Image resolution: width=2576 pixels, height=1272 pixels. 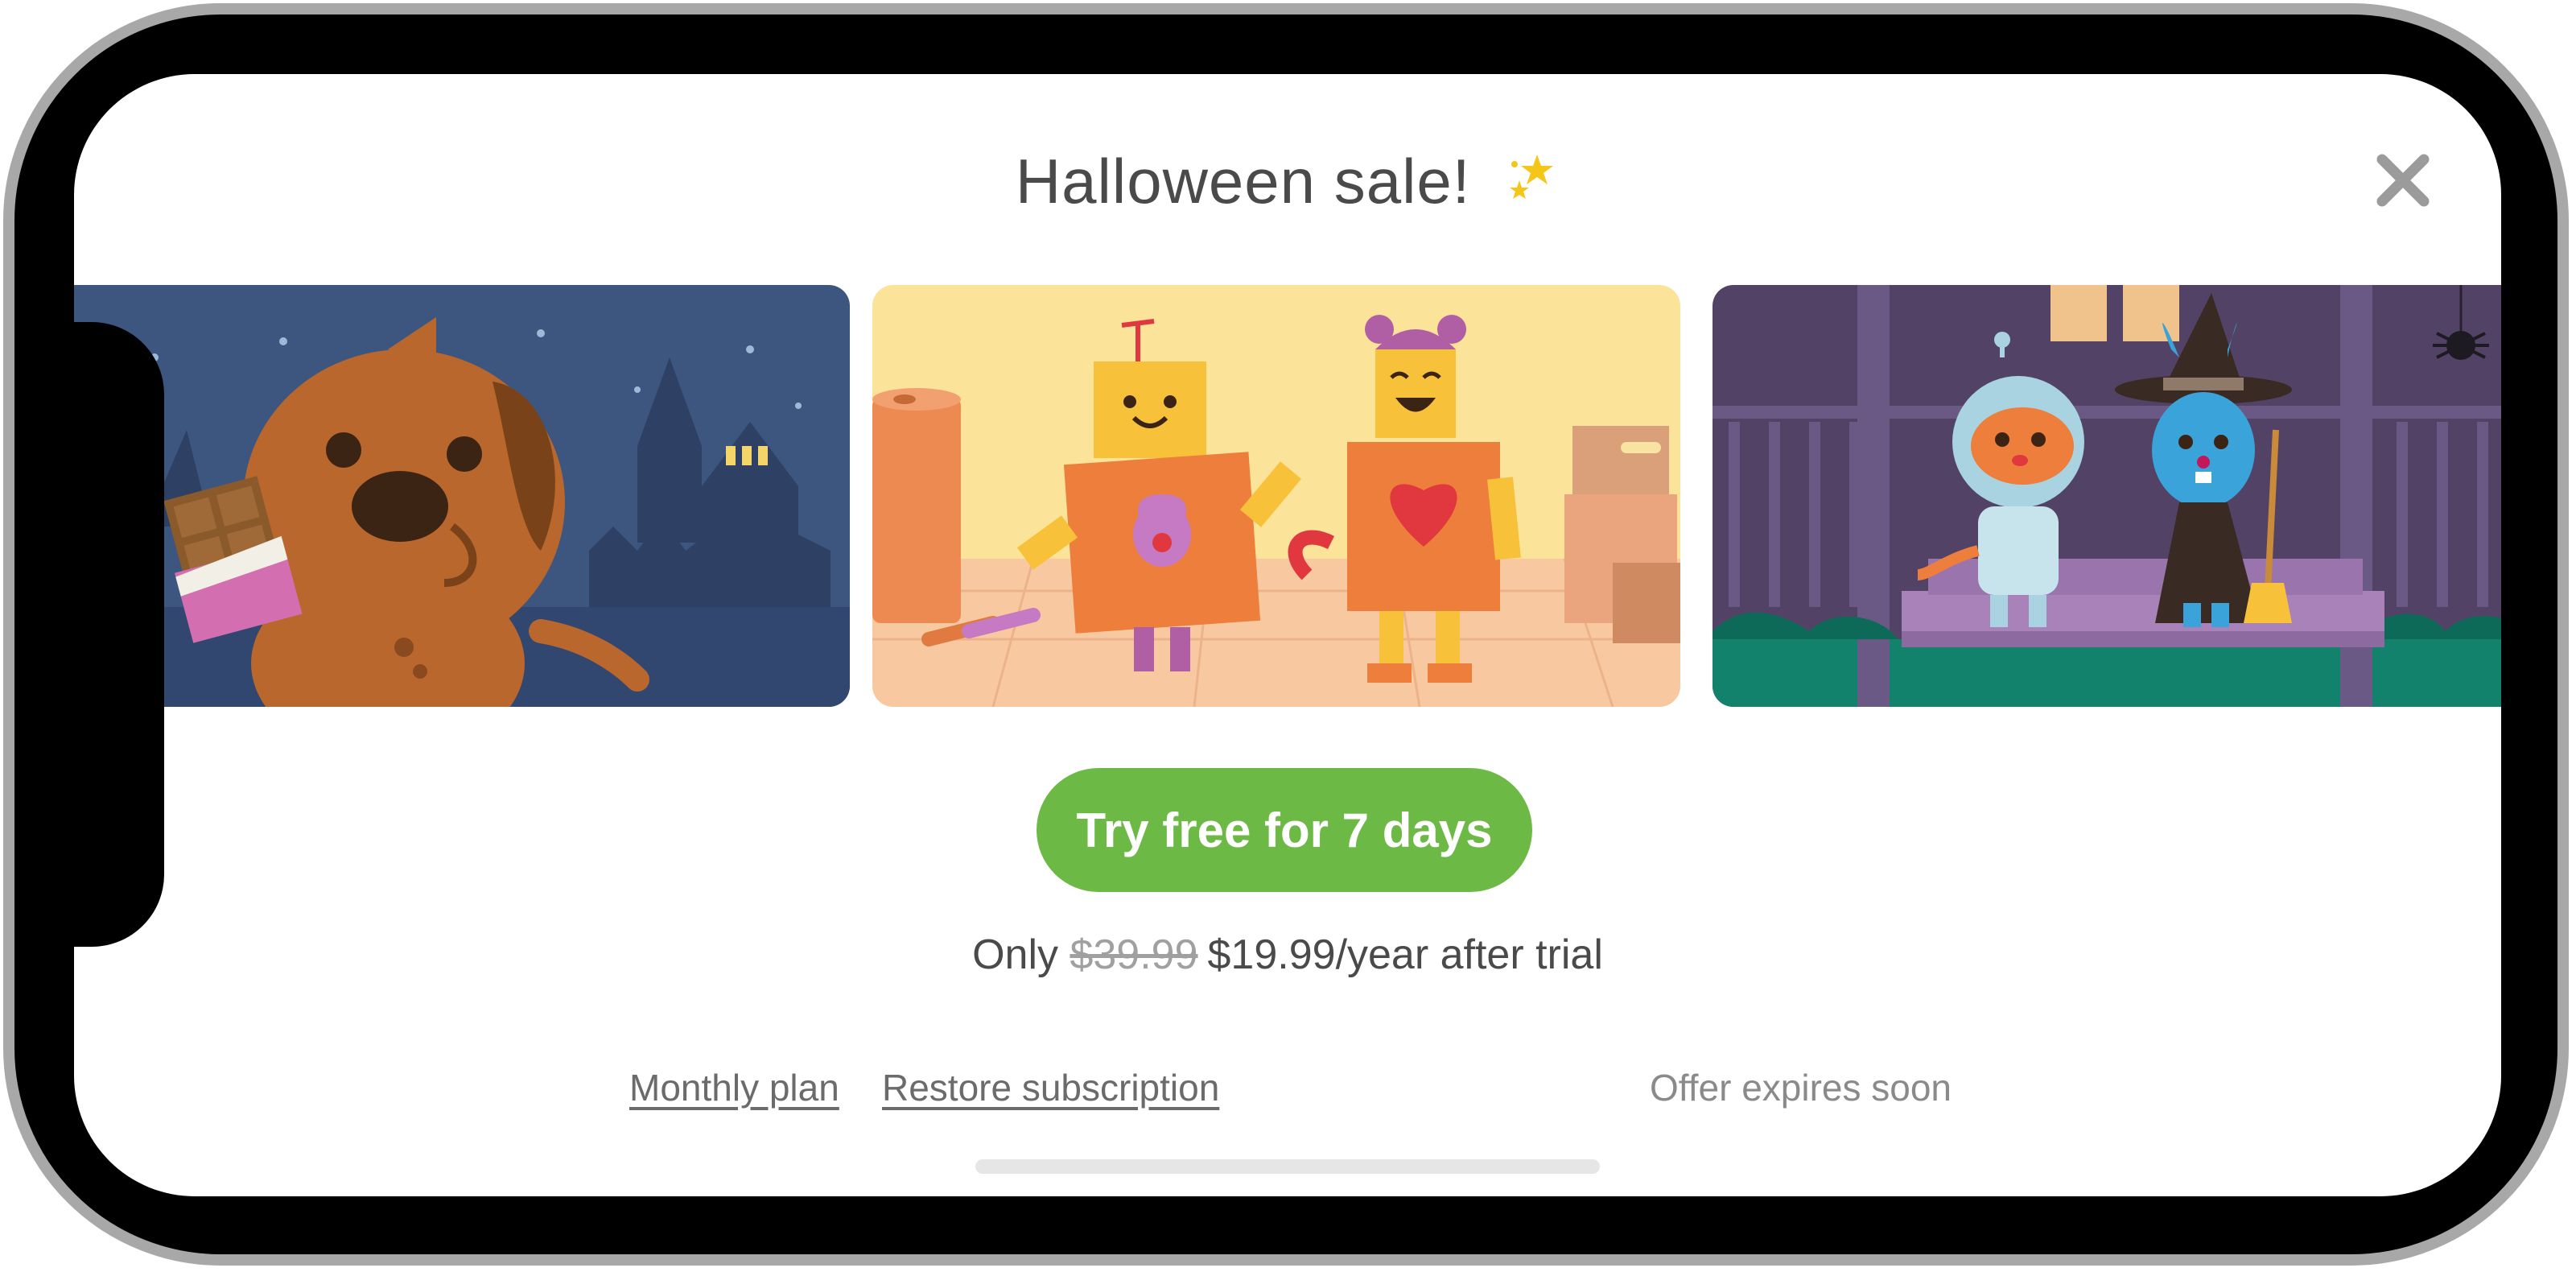 I want to click on title-text: Halloween sale!, so click(x=1243, y=181).